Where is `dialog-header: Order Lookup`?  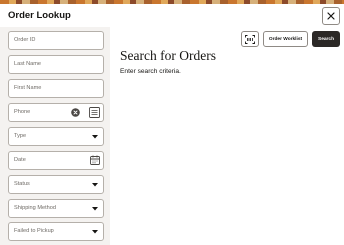
dialog-header: Order Lookup is located at coordinates (172, 15).